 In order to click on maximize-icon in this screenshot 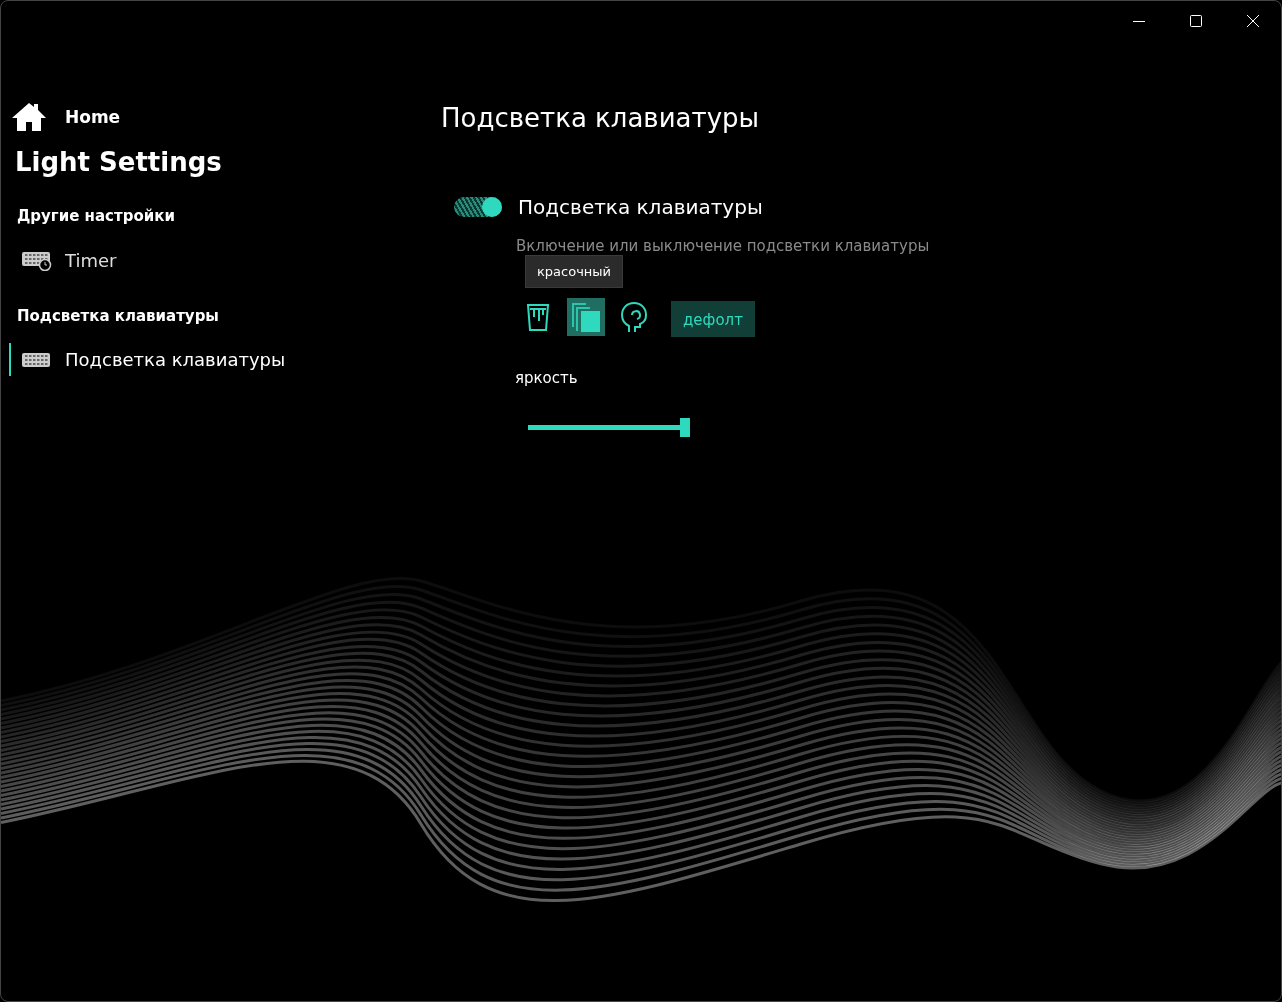, I will do `click(1195, 21)`.